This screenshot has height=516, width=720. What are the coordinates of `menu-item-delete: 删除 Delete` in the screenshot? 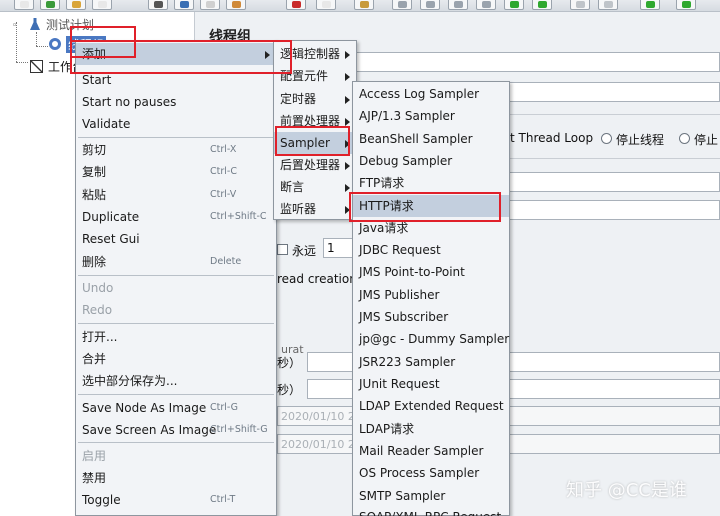 It's located at (176, 262).